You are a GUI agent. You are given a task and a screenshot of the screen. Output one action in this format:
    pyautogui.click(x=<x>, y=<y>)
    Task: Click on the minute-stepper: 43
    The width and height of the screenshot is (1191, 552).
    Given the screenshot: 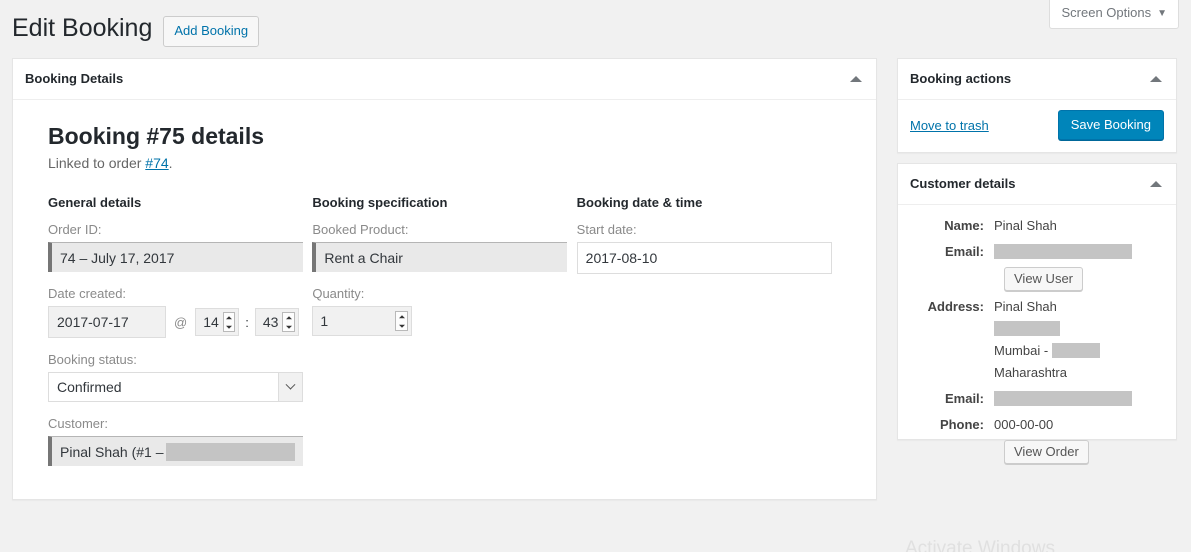 What is the action you would take?
    pyautogui.click(x=276, y=322)
    